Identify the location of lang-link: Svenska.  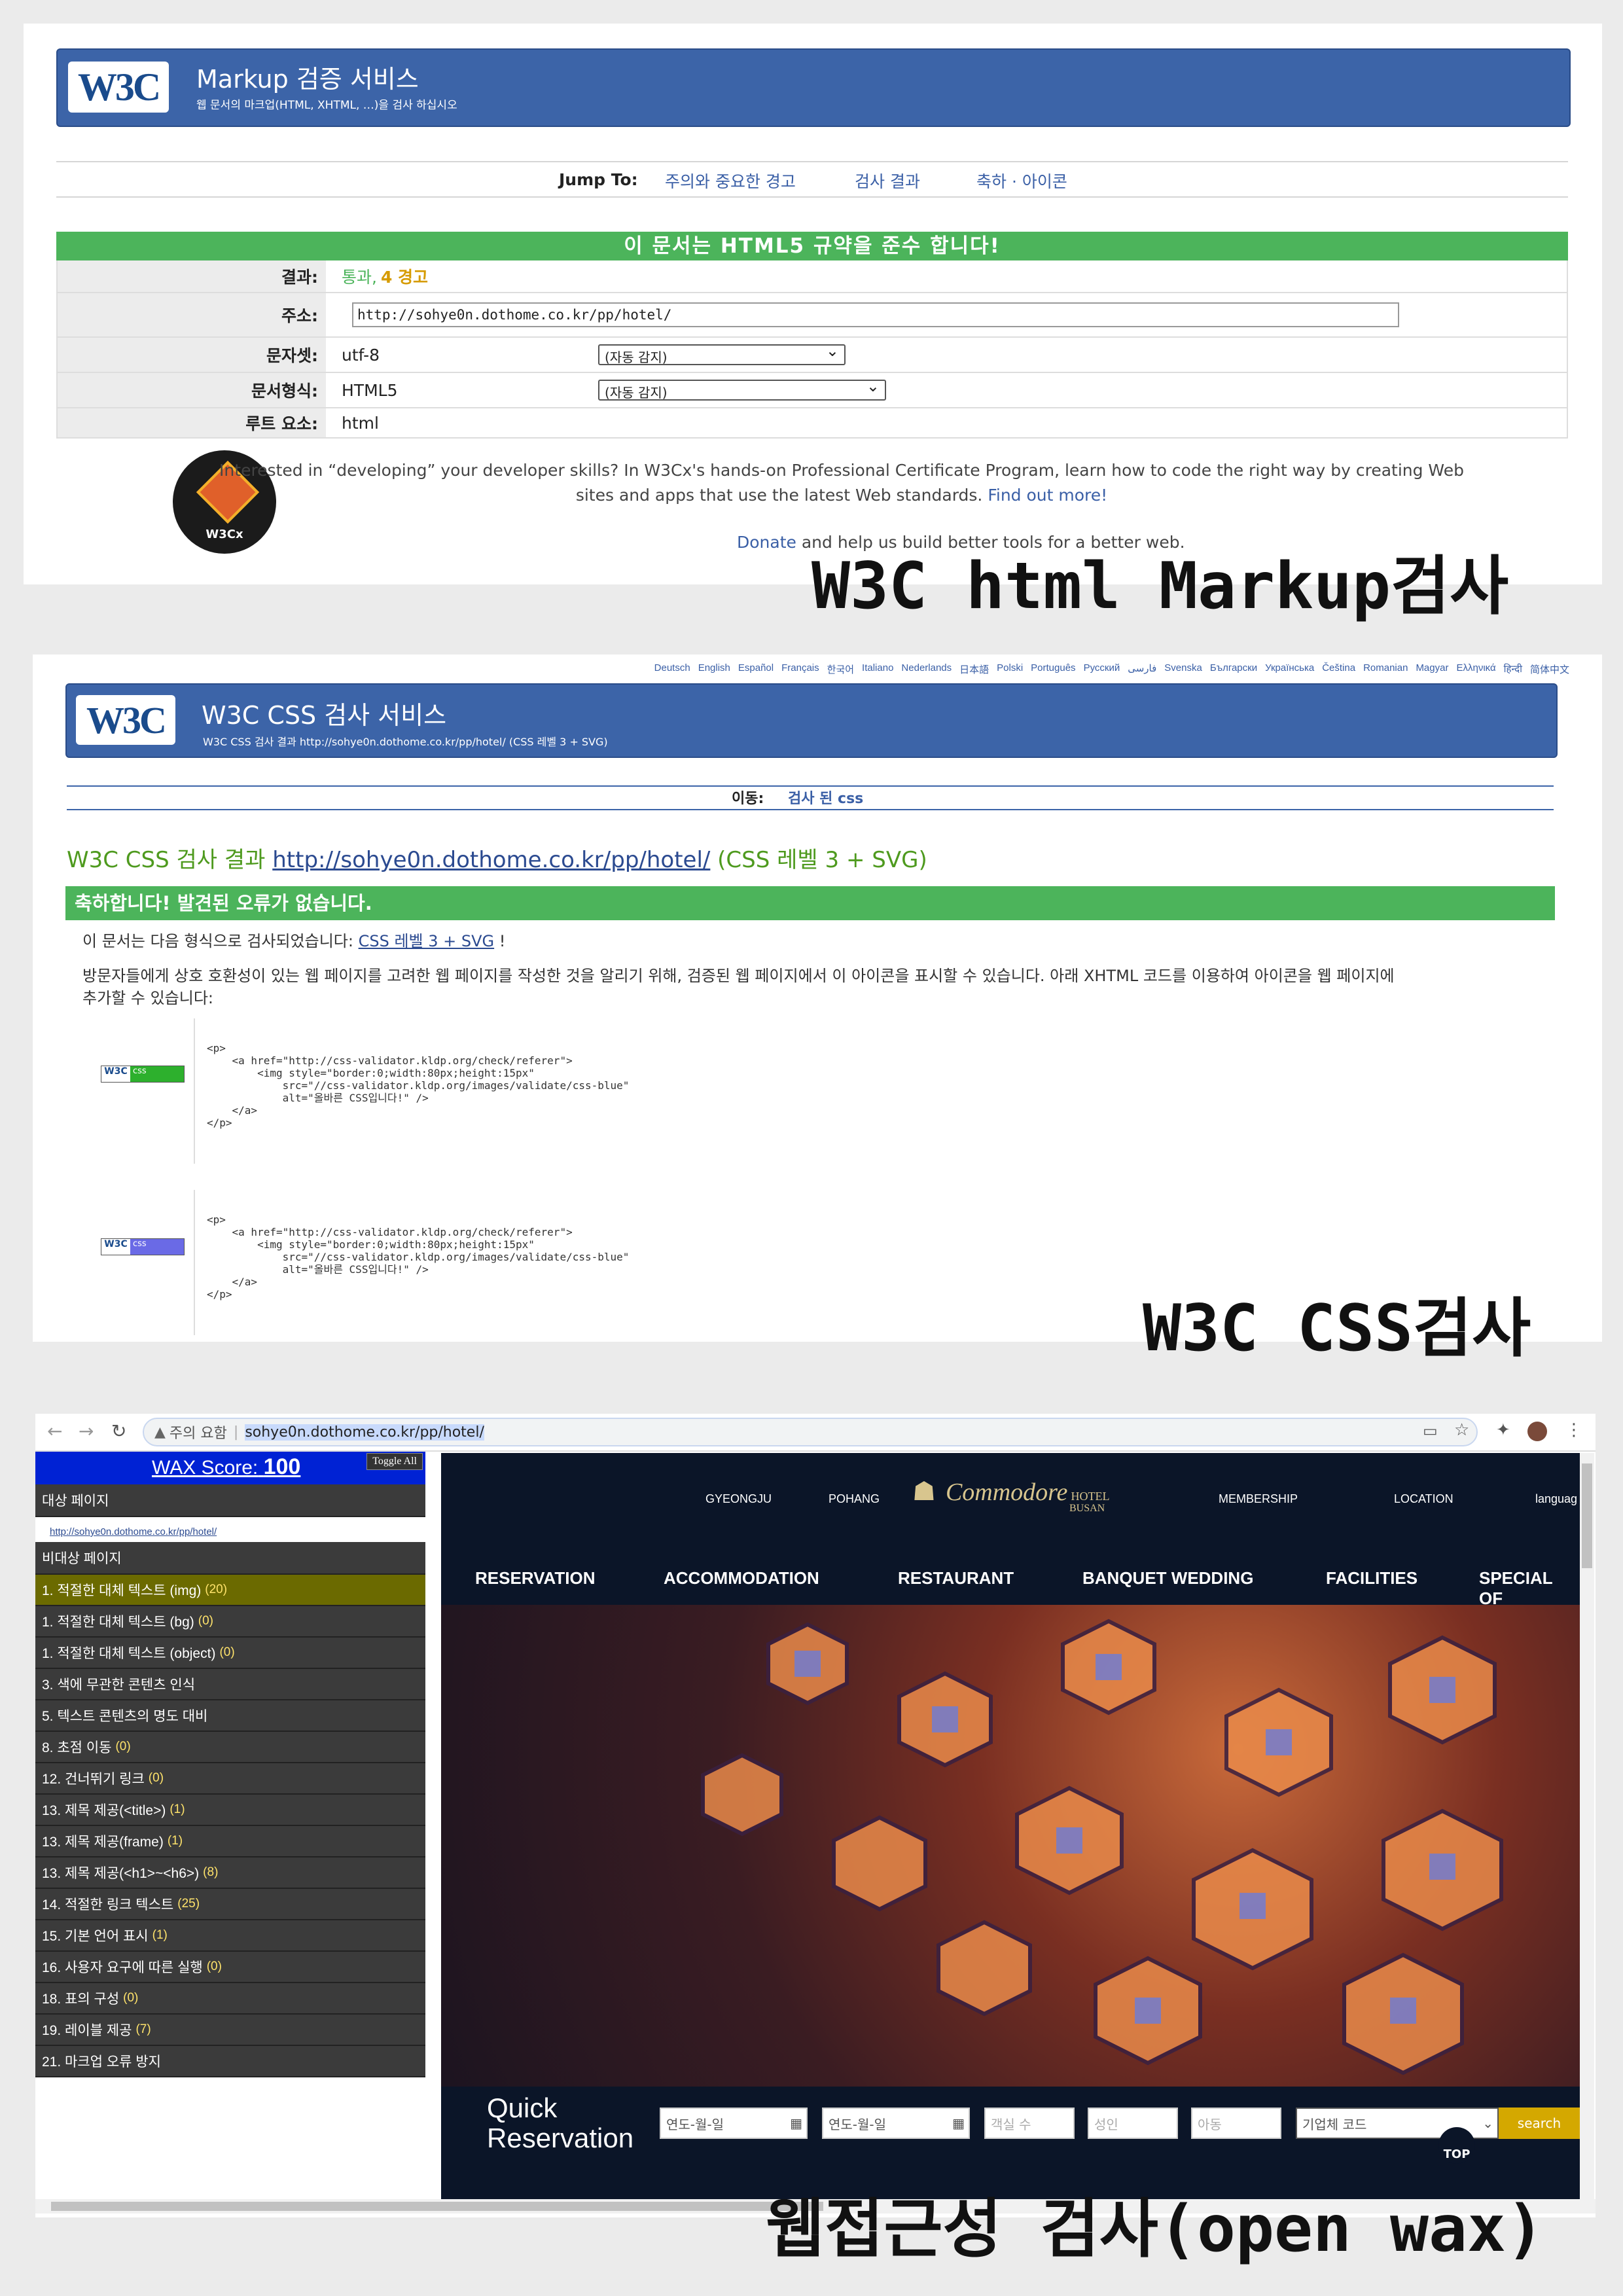
(1183, 669).